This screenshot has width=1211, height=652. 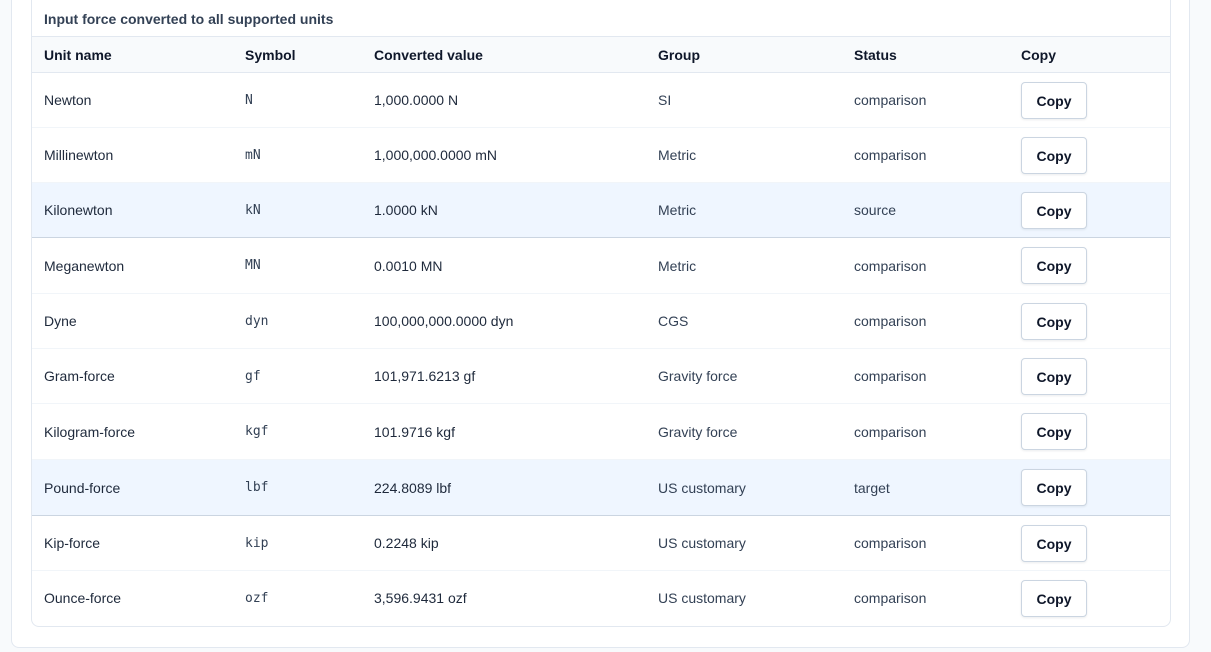 What do you see at coordinates (253, 376) in the screenshot?
I see `symbol-cell: gf` at bounding box center [253, 376].